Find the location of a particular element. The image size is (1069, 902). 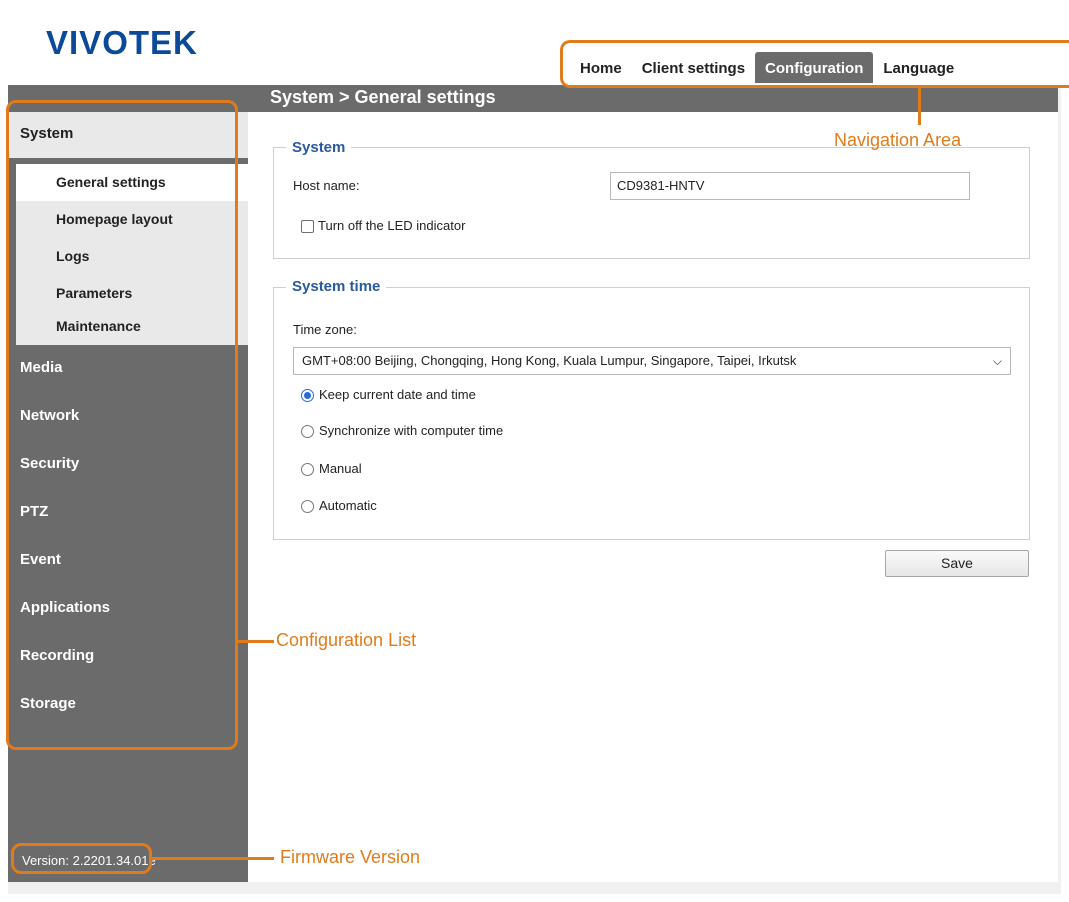

radio-automatic is located at coordinates (307, 506).